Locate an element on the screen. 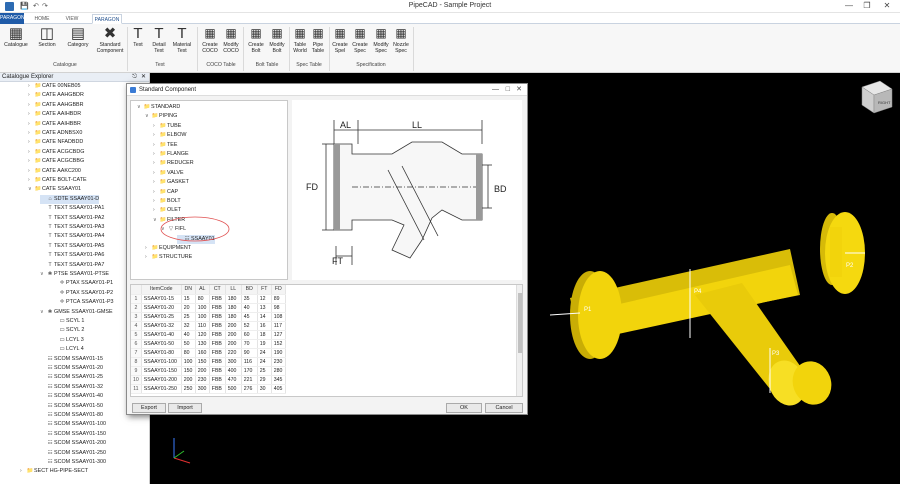  close-icon: ✕ is located at coordinates (887, 6).